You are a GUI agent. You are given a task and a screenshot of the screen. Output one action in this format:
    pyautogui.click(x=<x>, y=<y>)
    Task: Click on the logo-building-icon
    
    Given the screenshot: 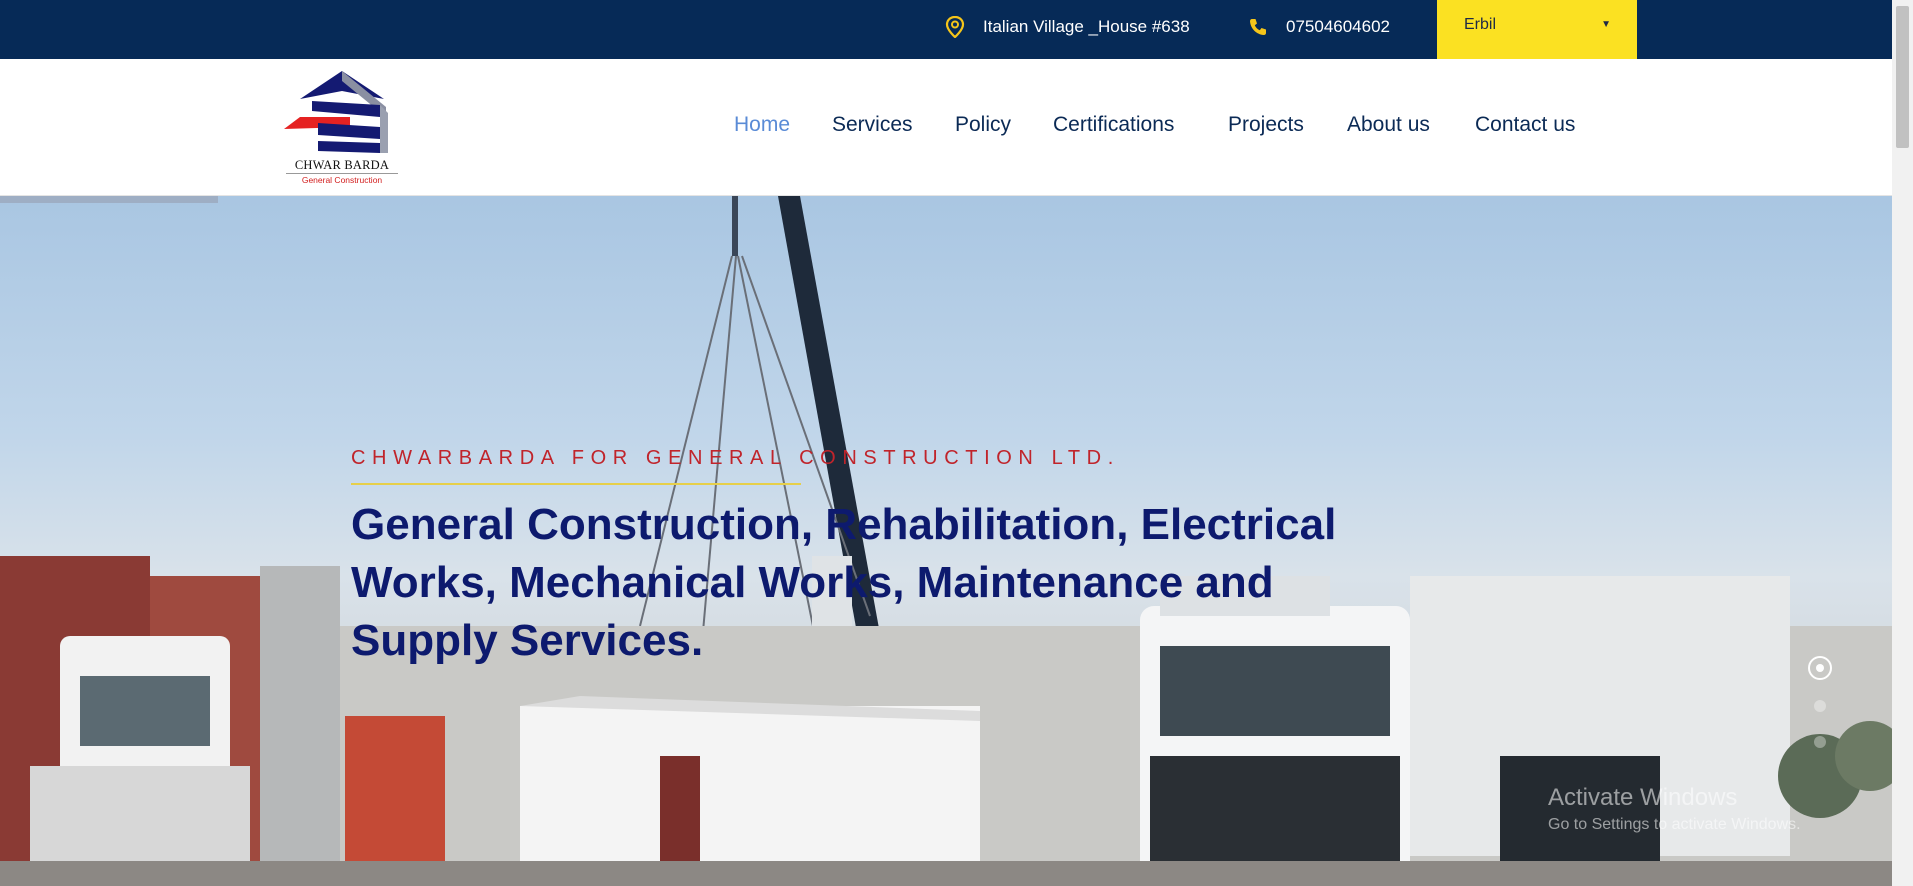 What is the action you would take?
    pyautogui.click(x=336, y=112)
    